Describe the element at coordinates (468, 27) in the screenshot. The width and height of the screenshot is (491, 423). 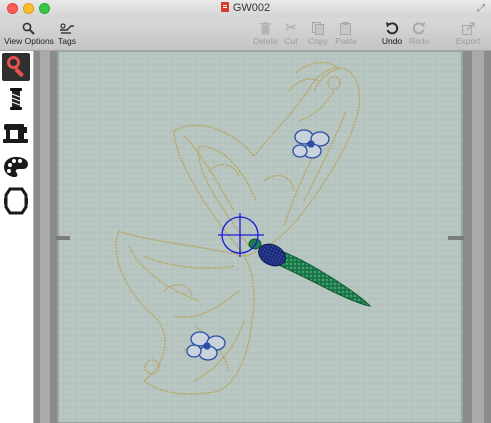
I see `export-icon` at that location.